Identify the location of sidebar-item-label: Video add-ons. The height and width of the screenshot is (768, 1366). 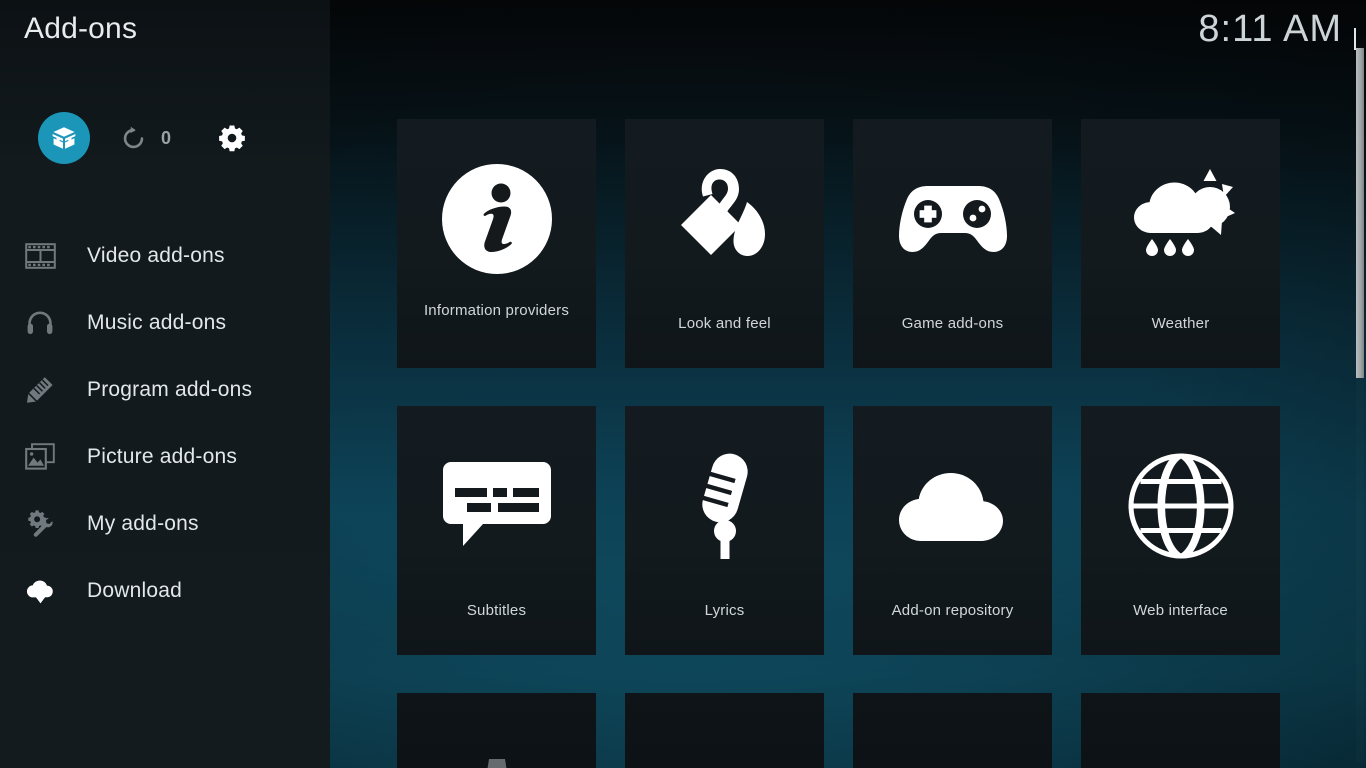
(156, 255).